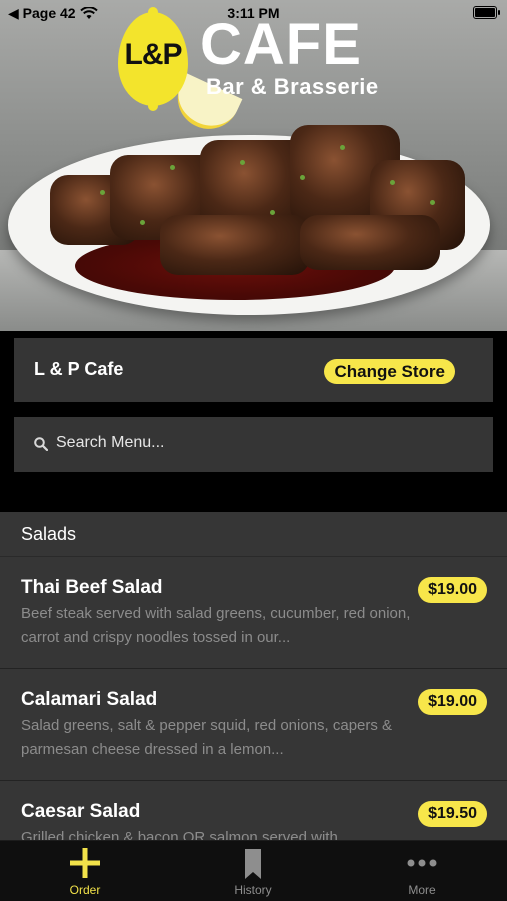  I want to click on tab-order: Order, so click(85, 871).